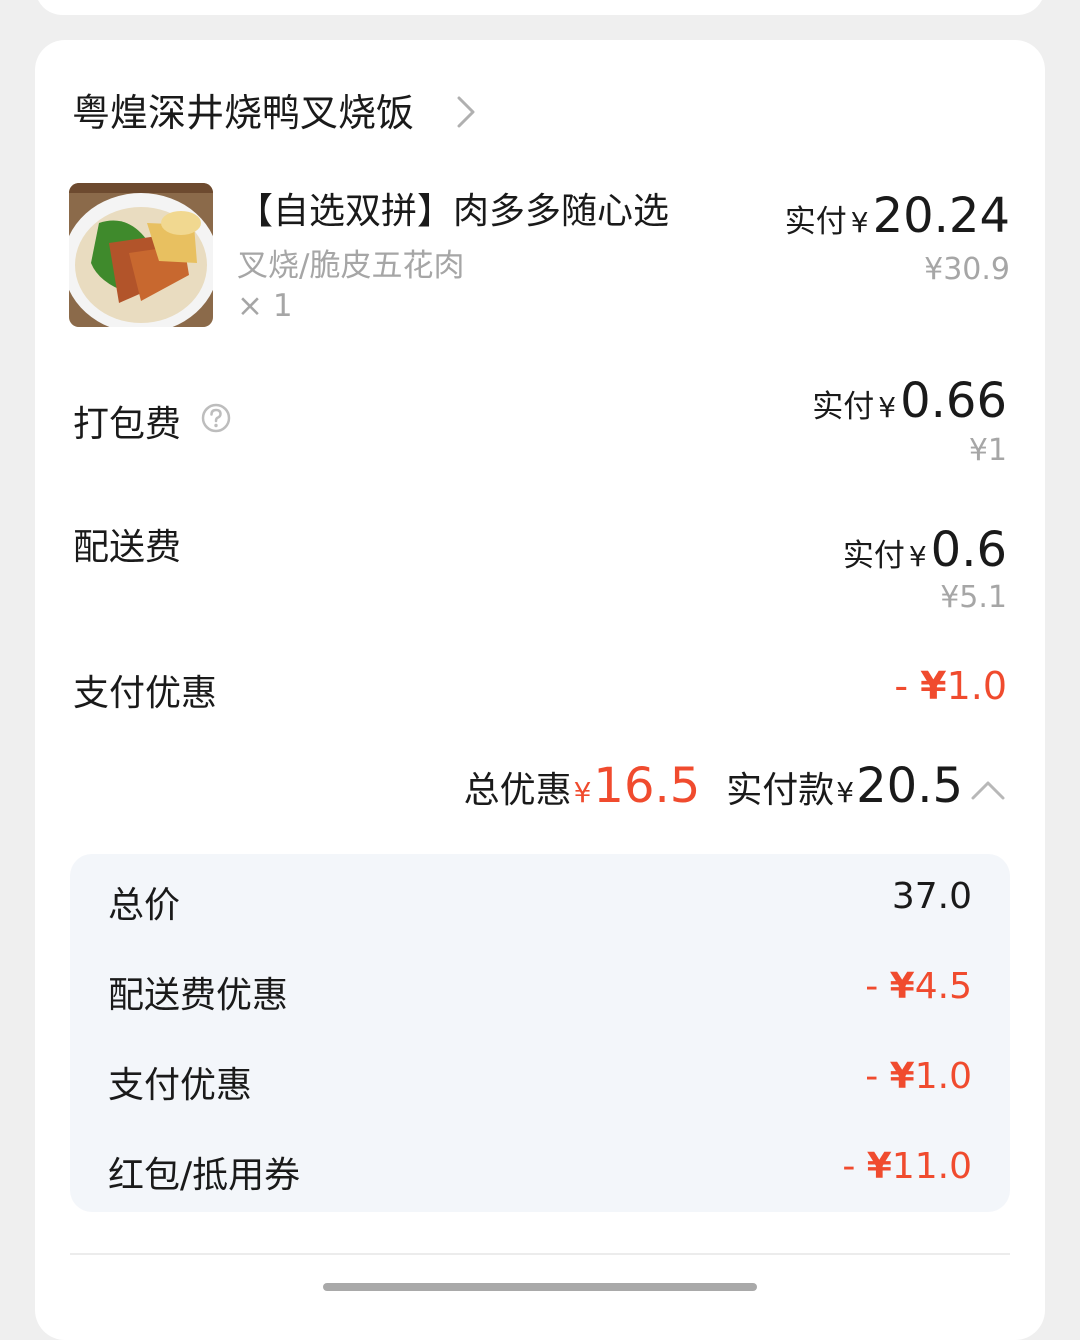 This screenshot has height=1340, width=1080. I want to click on item-original-price: ¥30.9, so click(967, 269).